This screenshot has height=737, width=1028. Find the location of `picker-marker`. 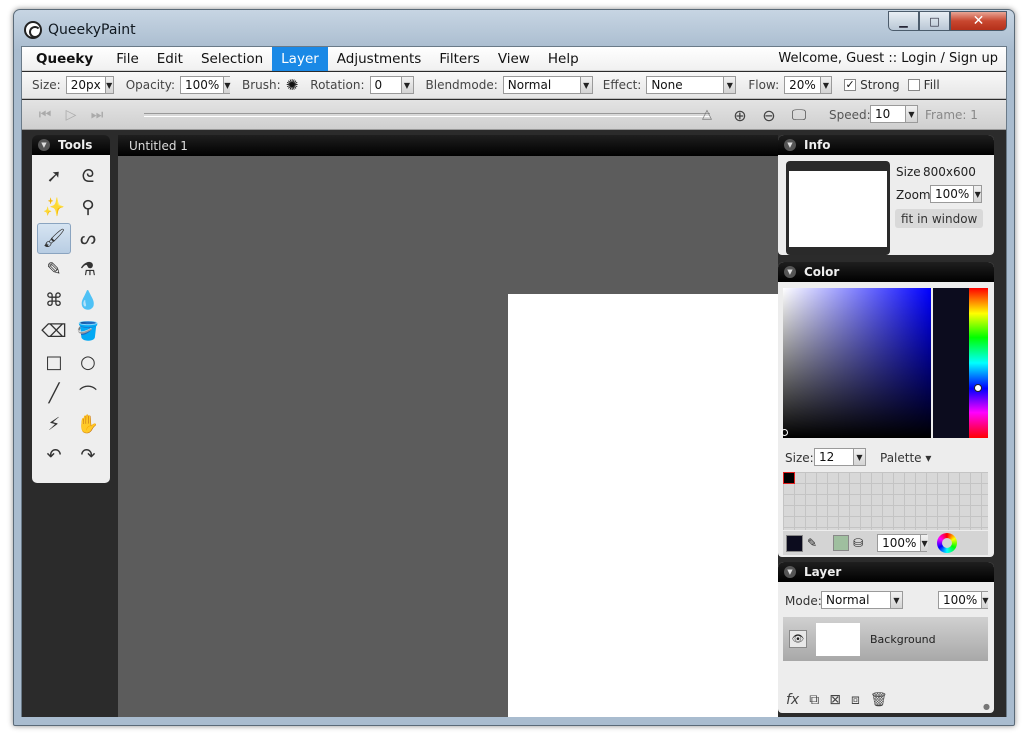

picker-marker is located at coordinates (784, 432).